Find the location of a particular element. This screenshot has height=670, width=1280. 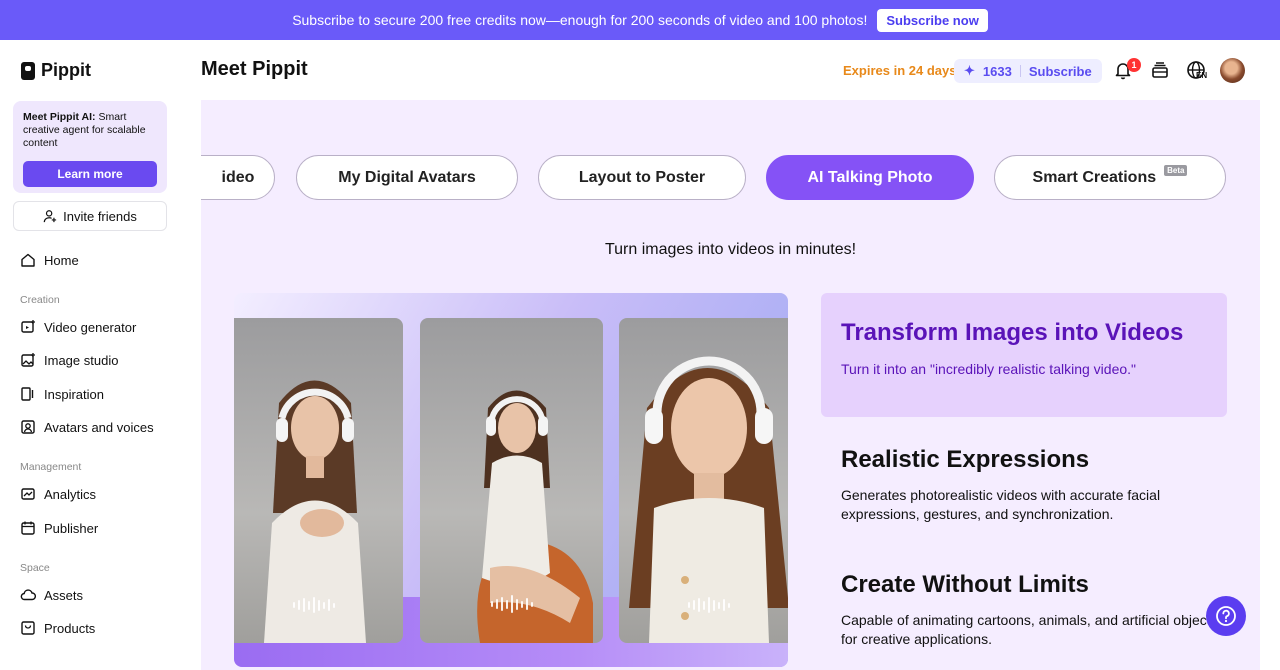

promo-title: Meet Pippit AI: is located at coordinates (59, 117).